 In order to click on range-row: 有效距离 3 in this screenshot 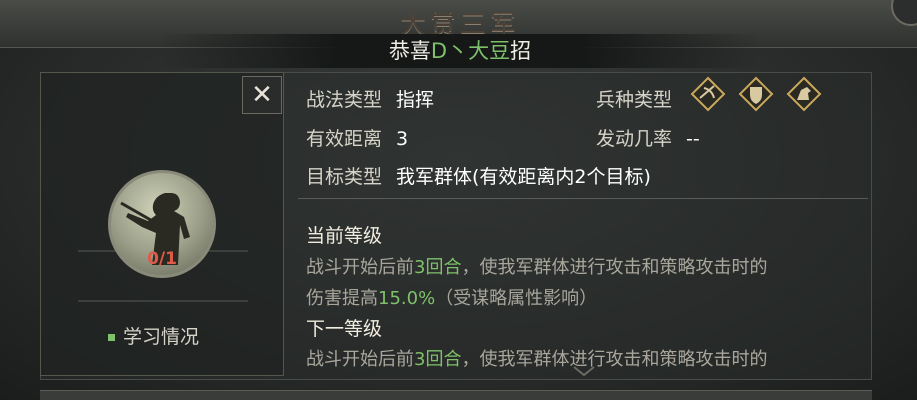, I will do `click(357, 137)`.